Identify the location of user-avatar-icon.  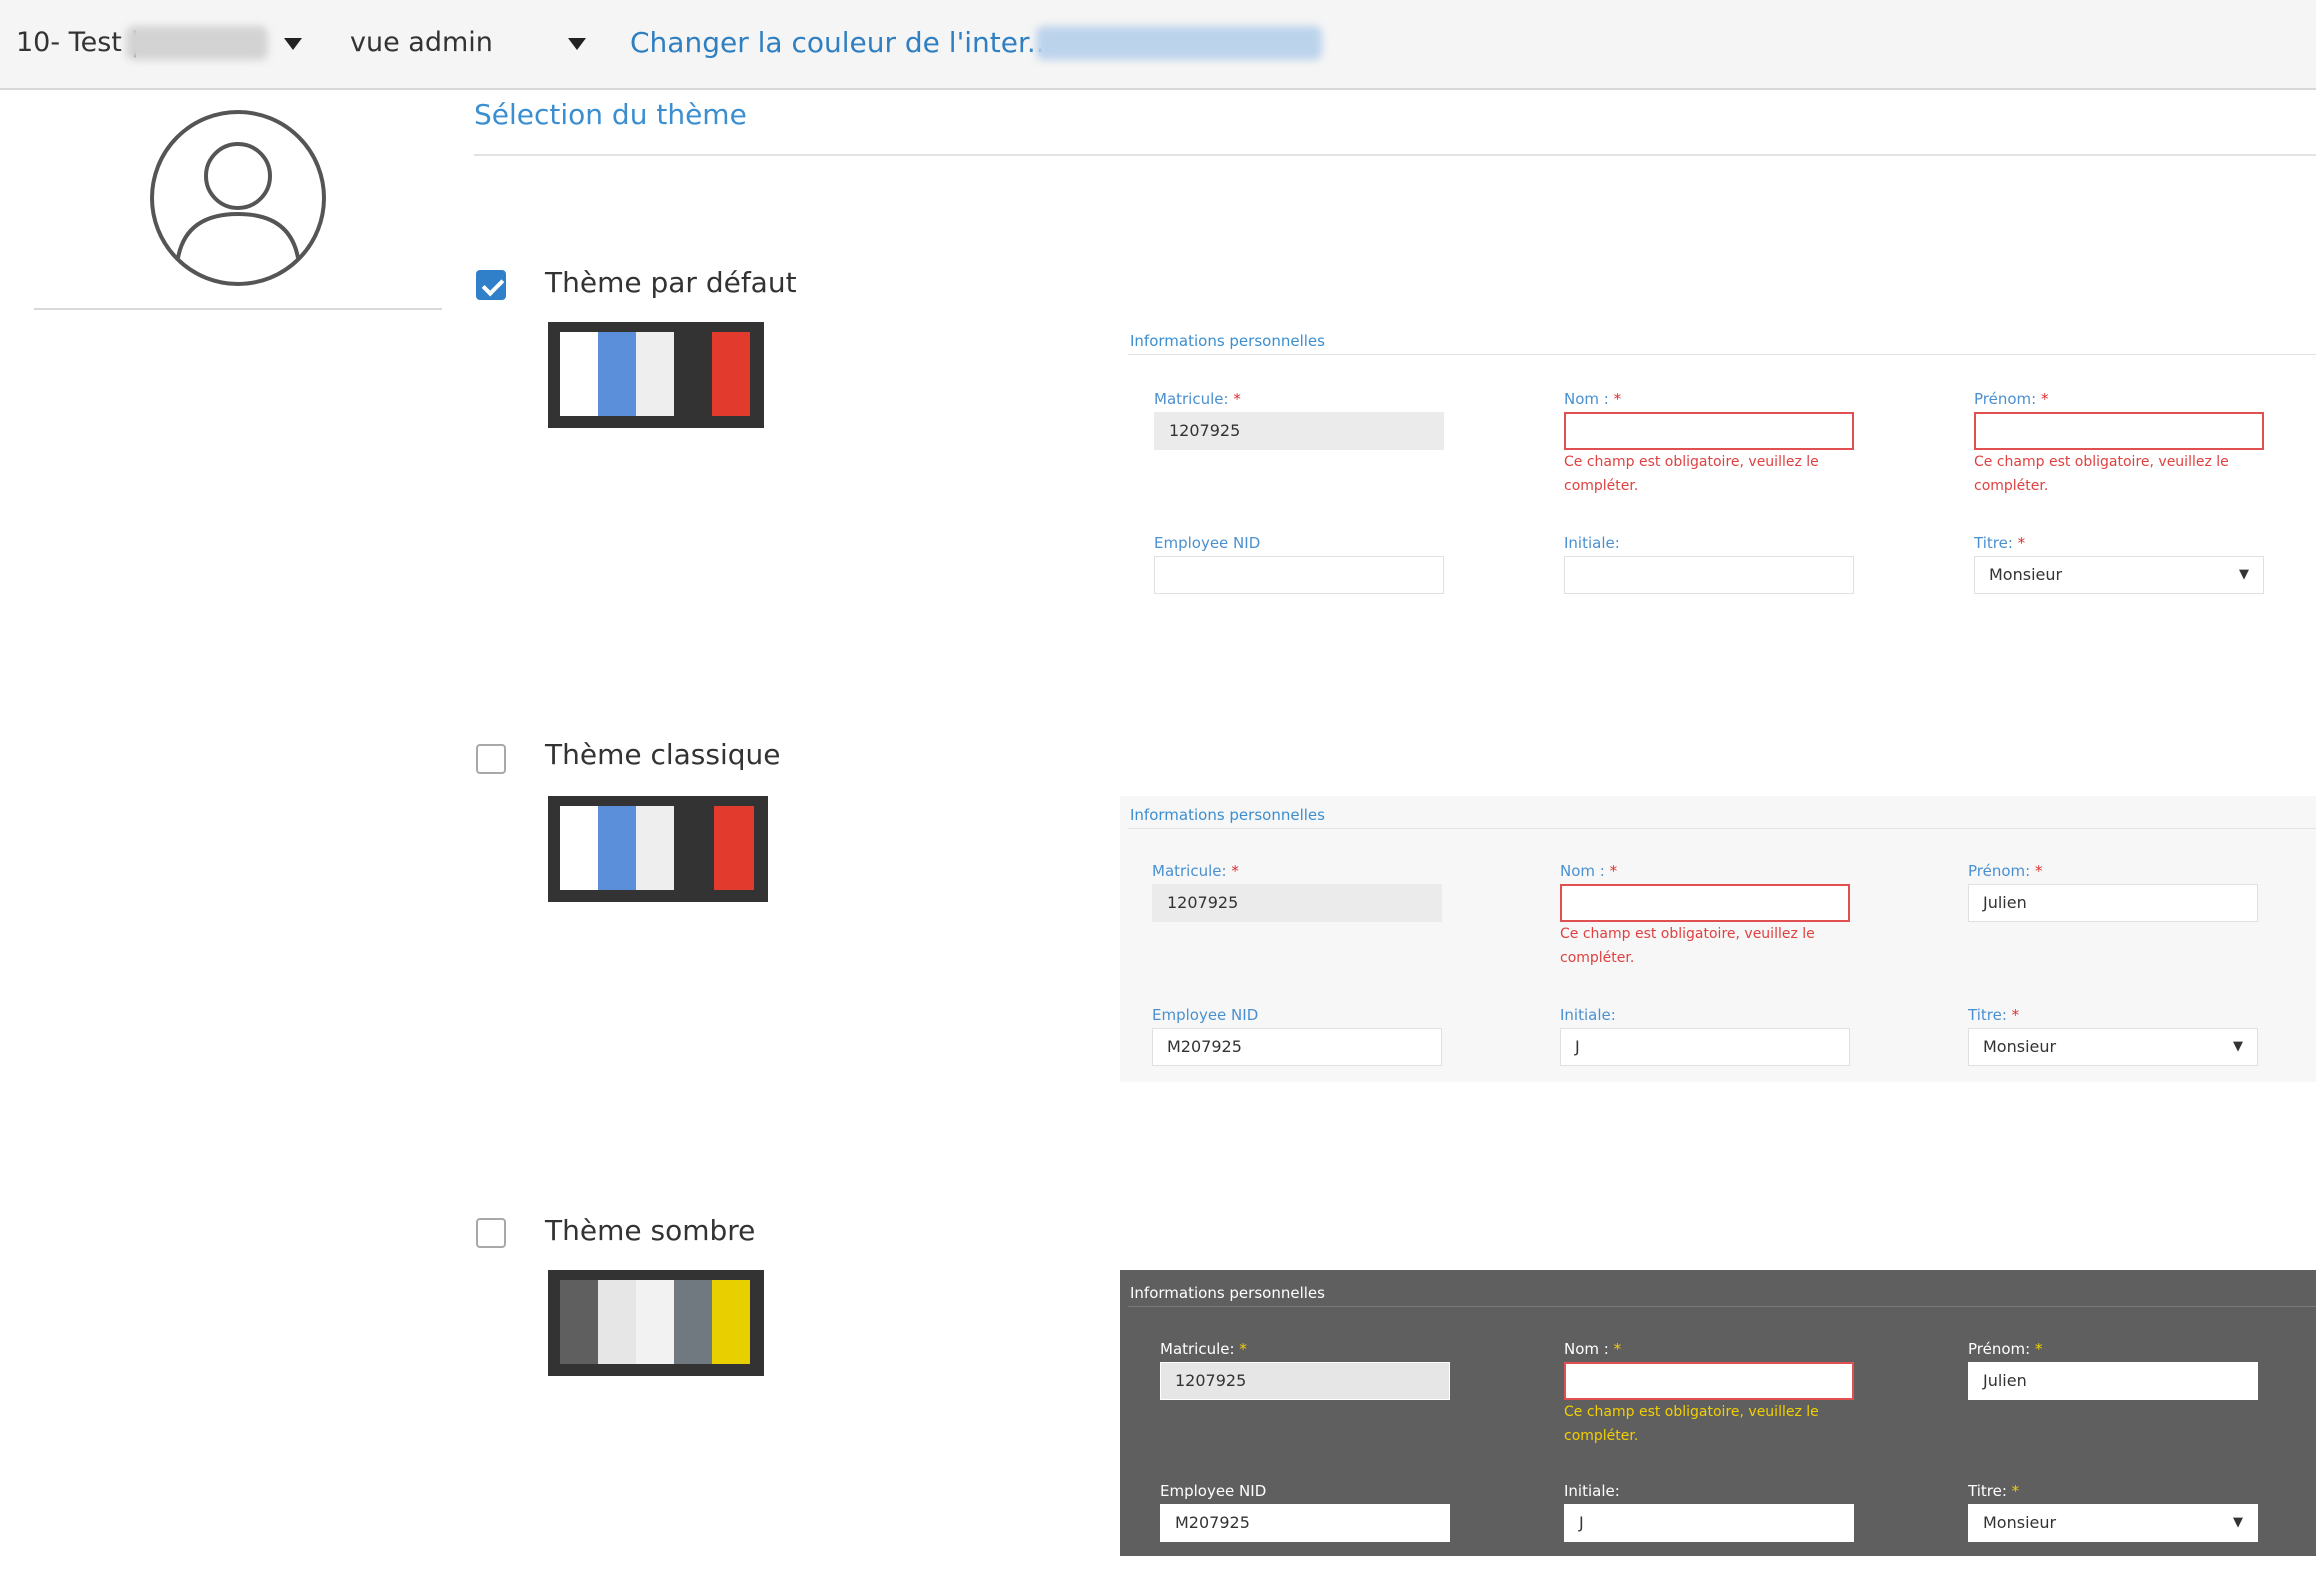
(238, 198).